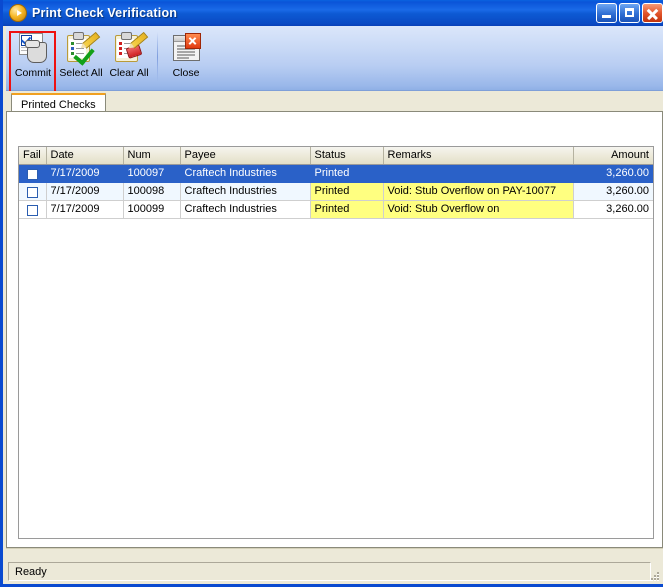 This screenshot has width=663, height=587. What do you see at coordinates (157, 57) in the screenshot?
I see `toolbar-separator` at bounding box center [157, 57].